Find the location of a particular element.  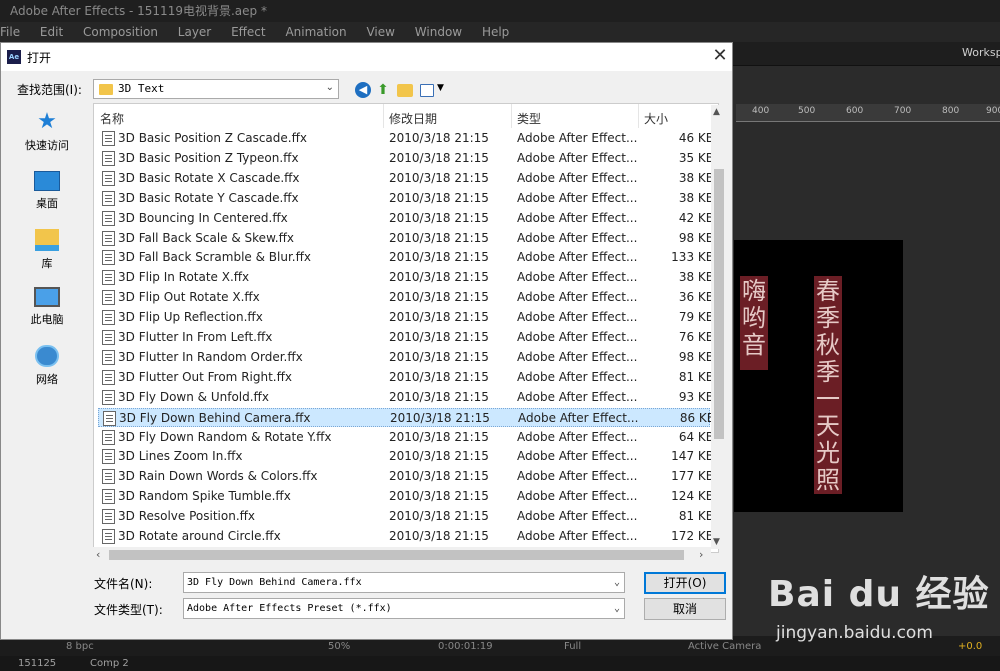

column-date: 修改日期 is located at coordinates (413, 118).